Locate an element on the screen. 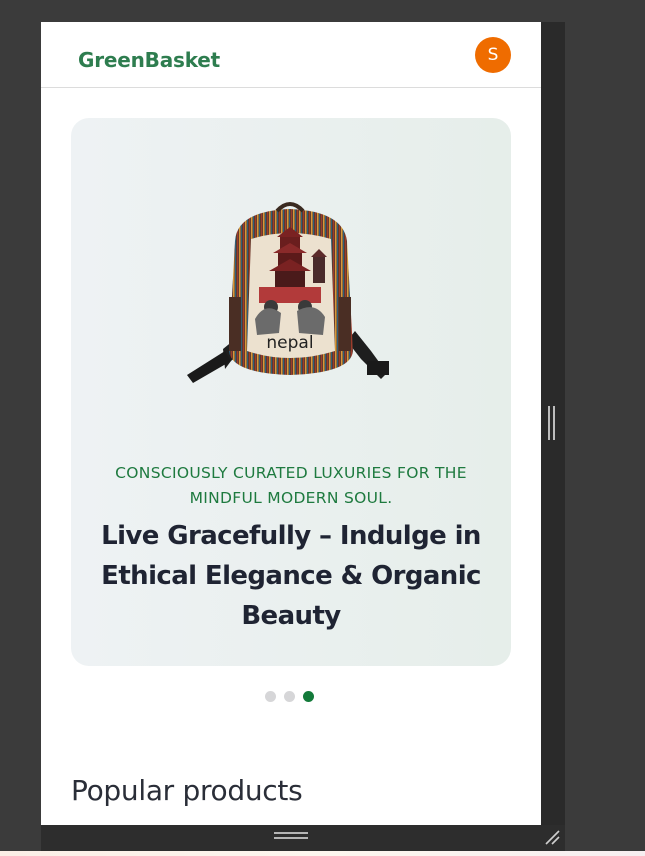  user-avatar: S is located at coordinates (493, 55).